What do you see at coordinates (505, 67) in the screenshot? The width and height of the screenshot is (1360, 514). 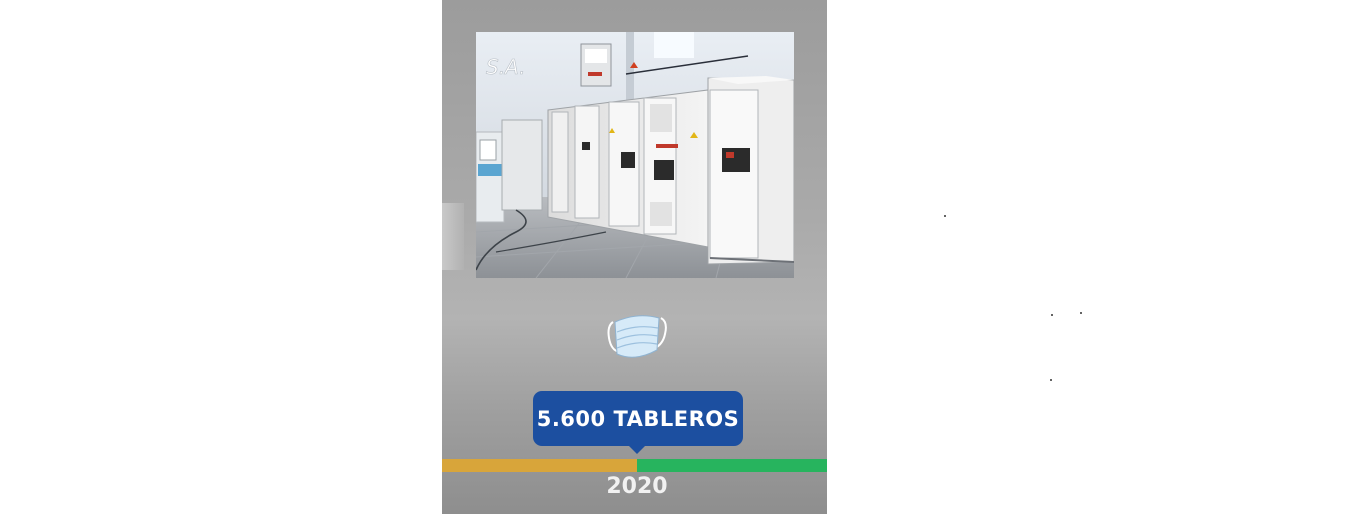 I see `wall-sign-text: S.A.` at bounding box center [505, 67].